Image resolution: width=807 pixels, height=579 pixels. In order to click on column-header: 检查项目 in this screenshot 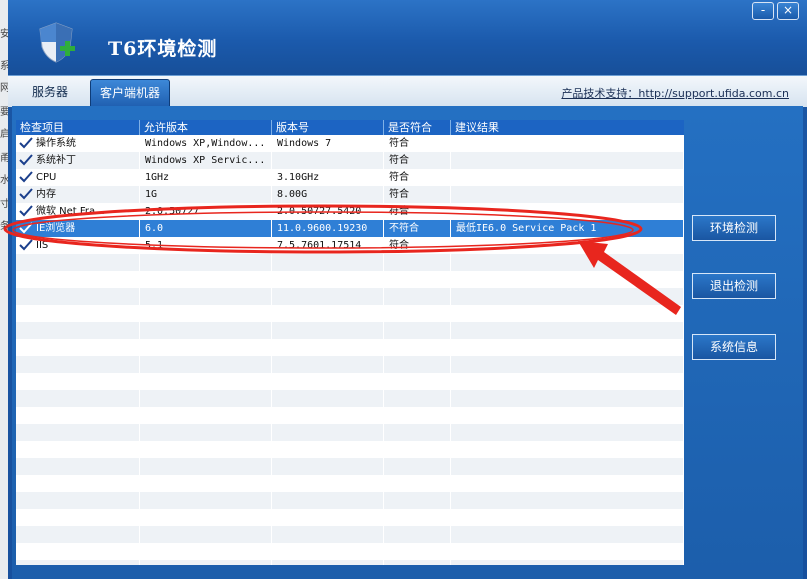, I will do `click(78, 127)`.